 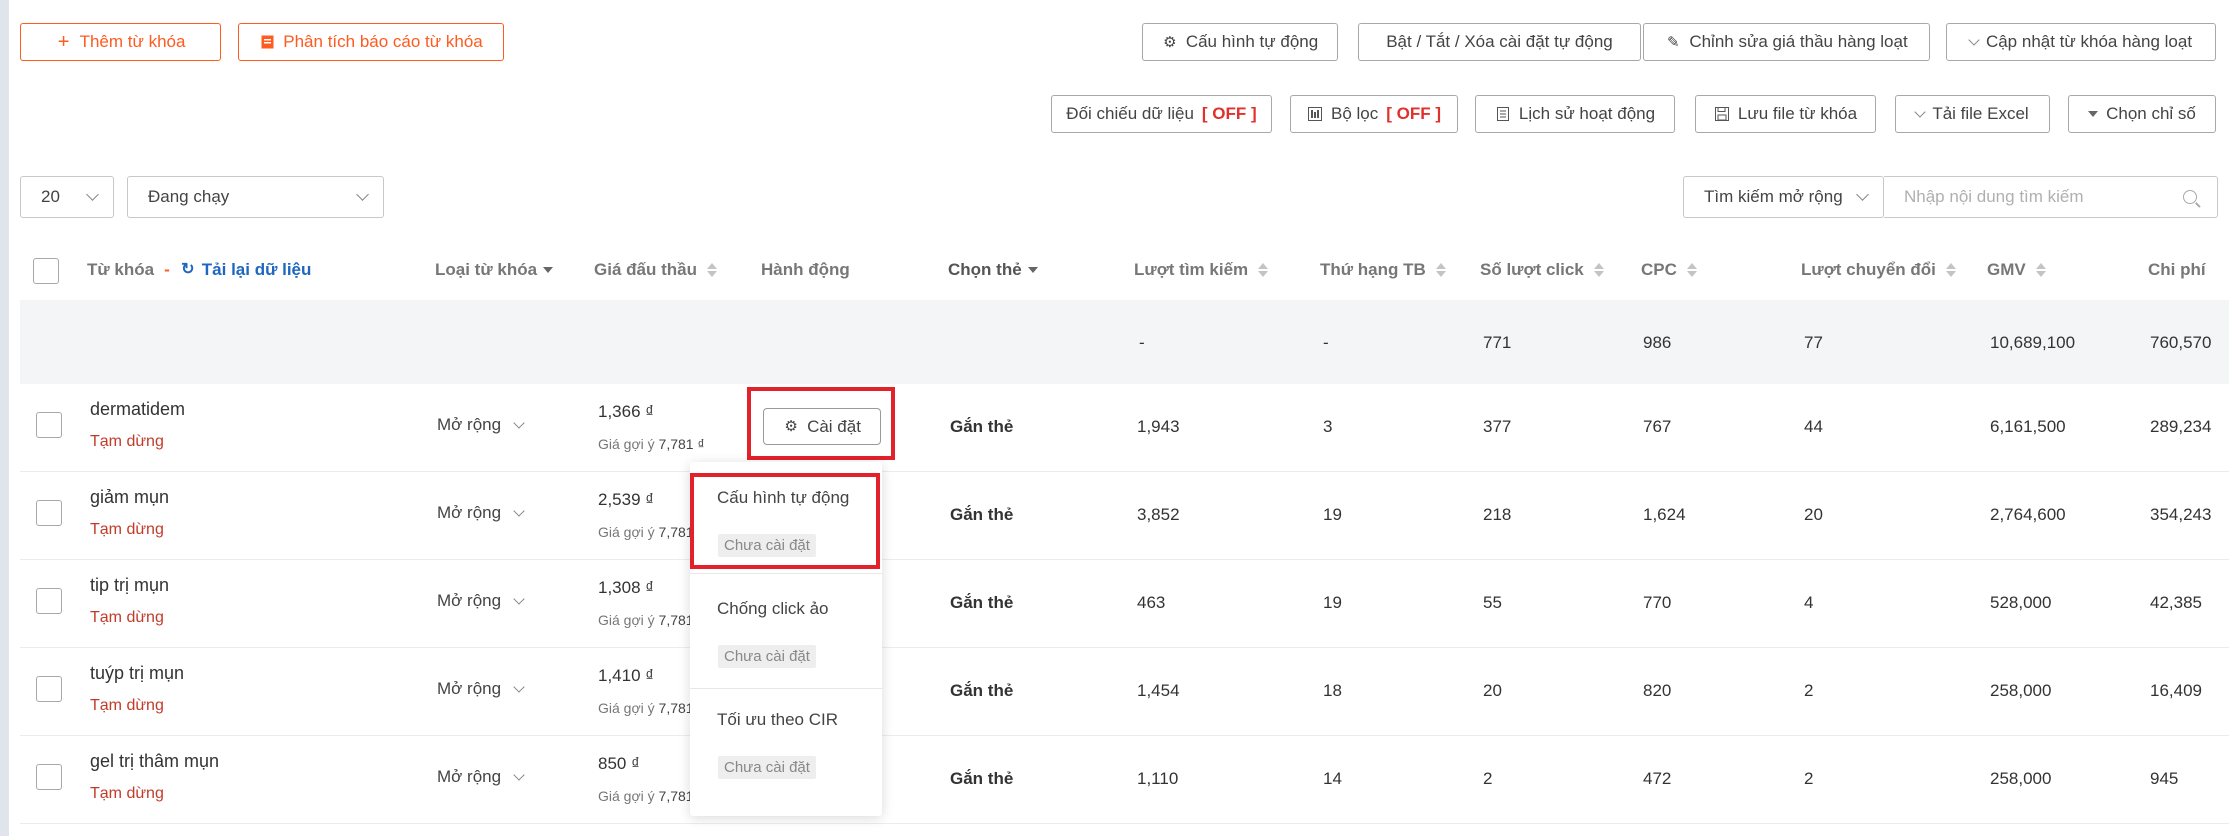 I want to click on column-header-gmv: GMV, so click(x=2016, y=270).